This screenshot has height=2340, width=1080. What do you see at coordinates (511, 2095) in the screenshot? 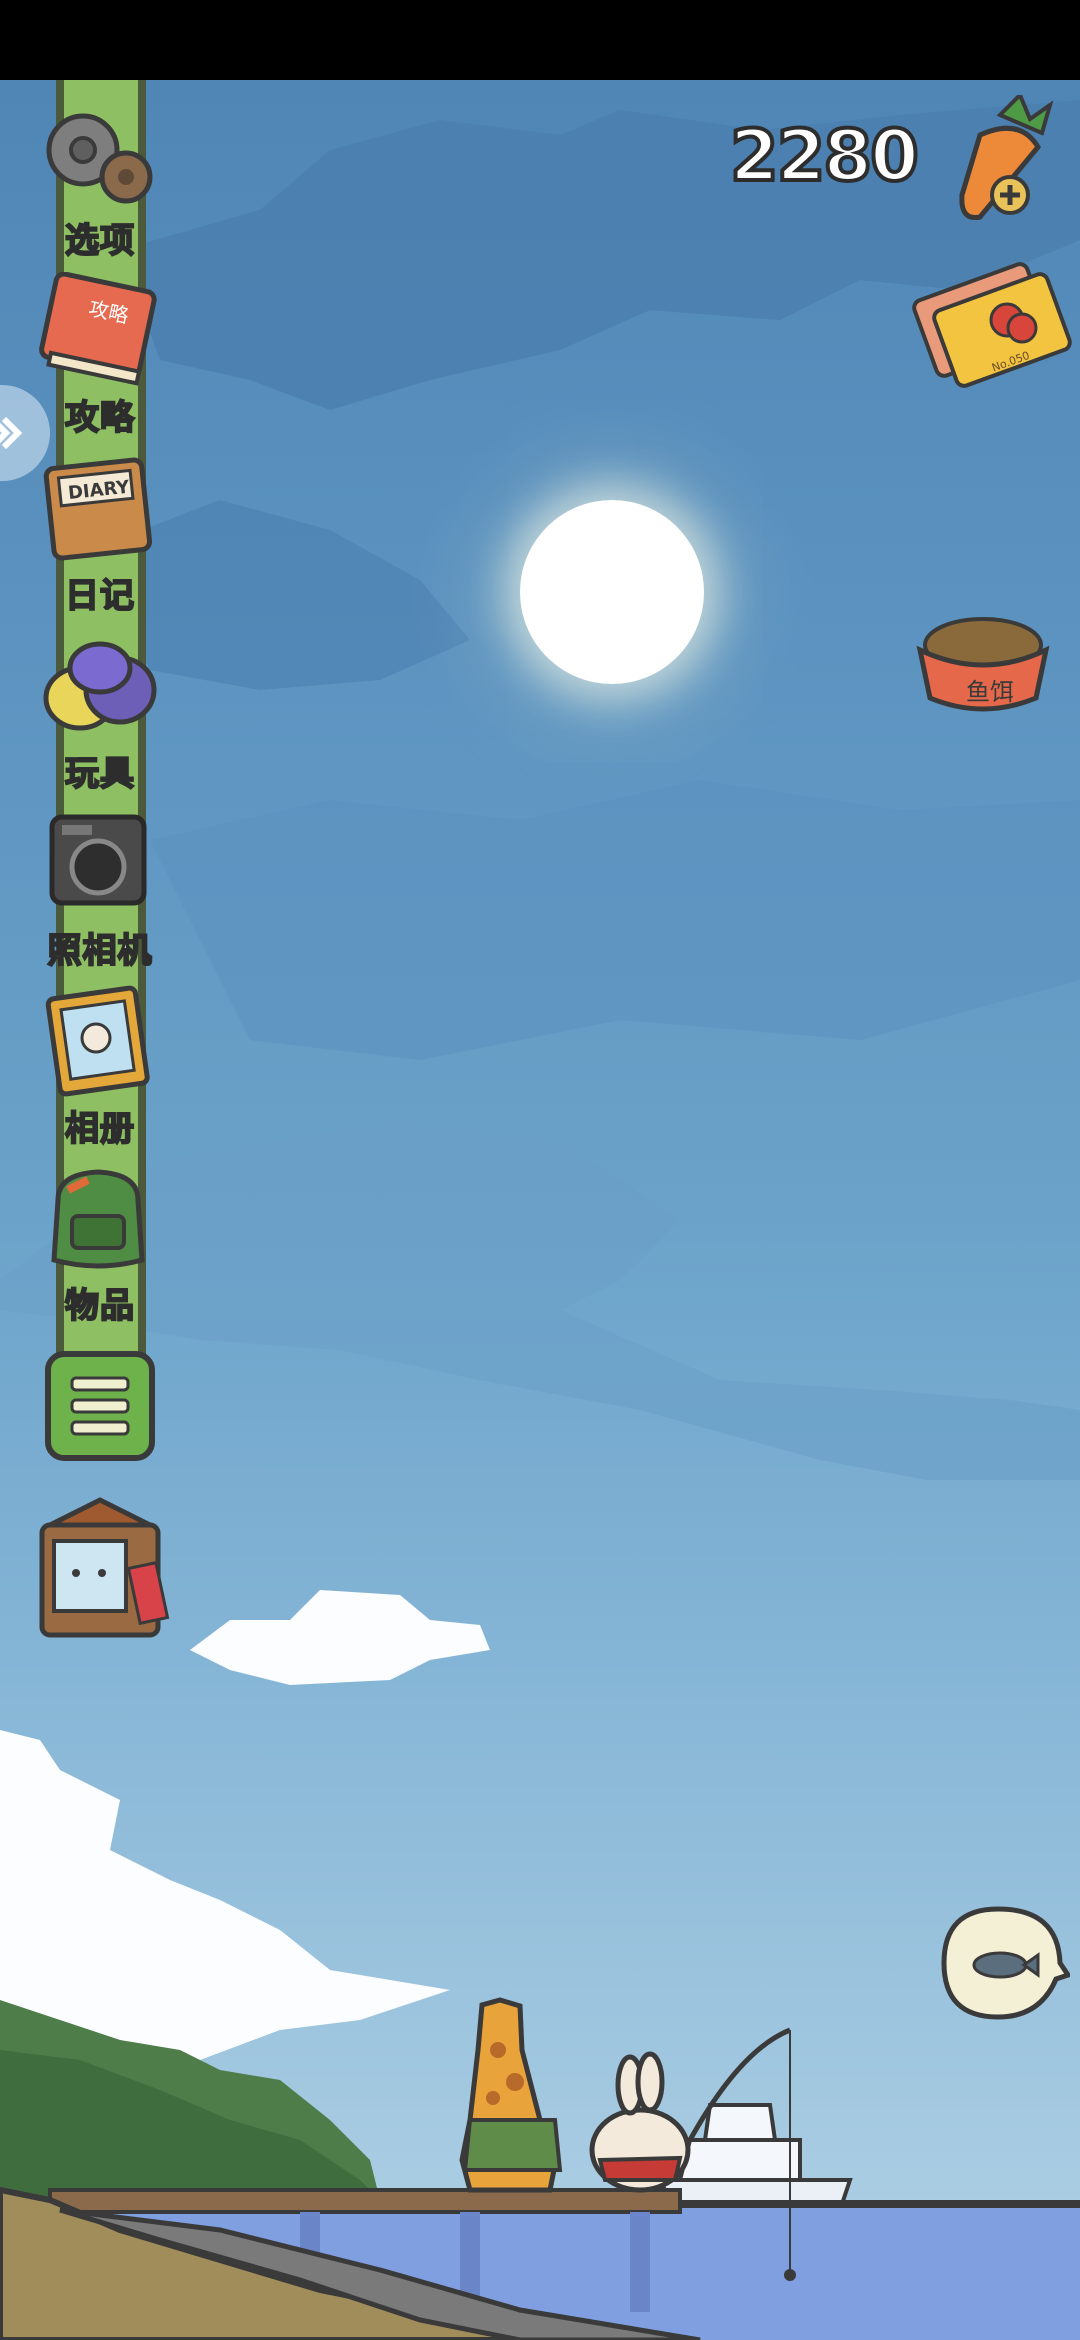
I see `giraffe-character` at bounding box center [511, 2095].